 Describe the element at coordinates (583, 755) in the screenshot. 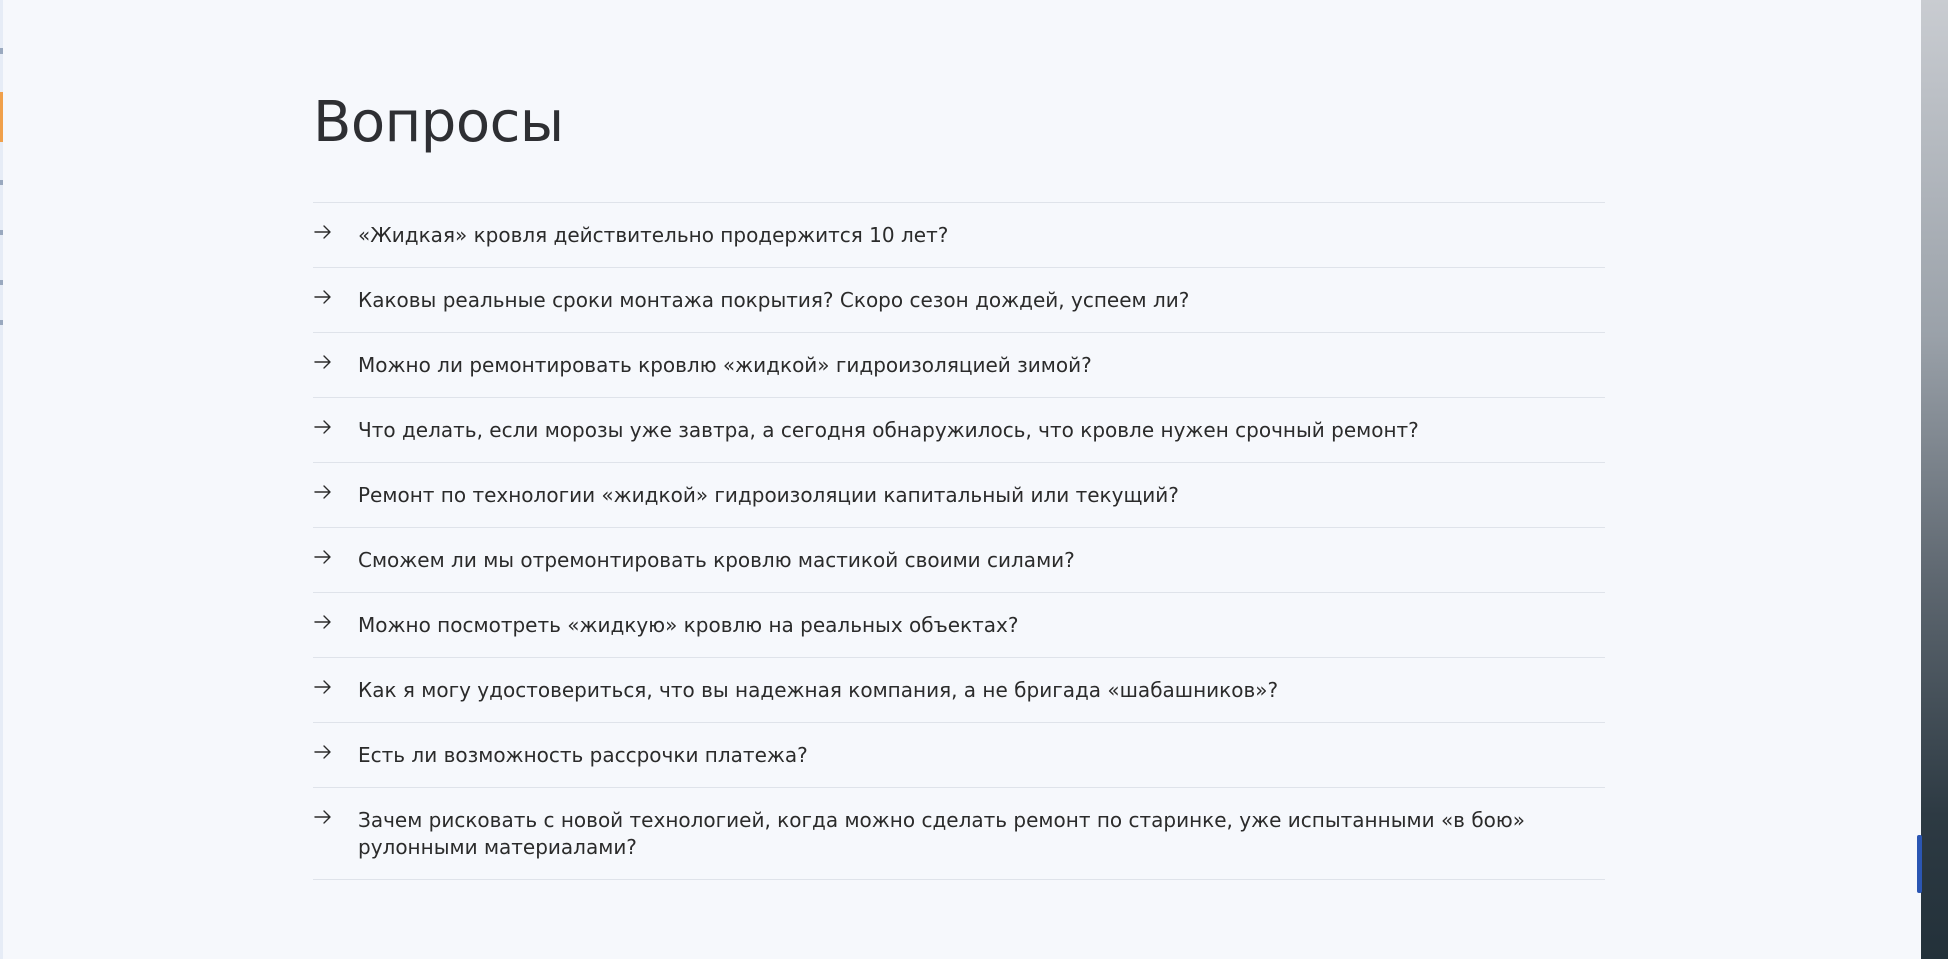

I see `faq-question: Есть ли возможность рассрочки платежа?` at that location.